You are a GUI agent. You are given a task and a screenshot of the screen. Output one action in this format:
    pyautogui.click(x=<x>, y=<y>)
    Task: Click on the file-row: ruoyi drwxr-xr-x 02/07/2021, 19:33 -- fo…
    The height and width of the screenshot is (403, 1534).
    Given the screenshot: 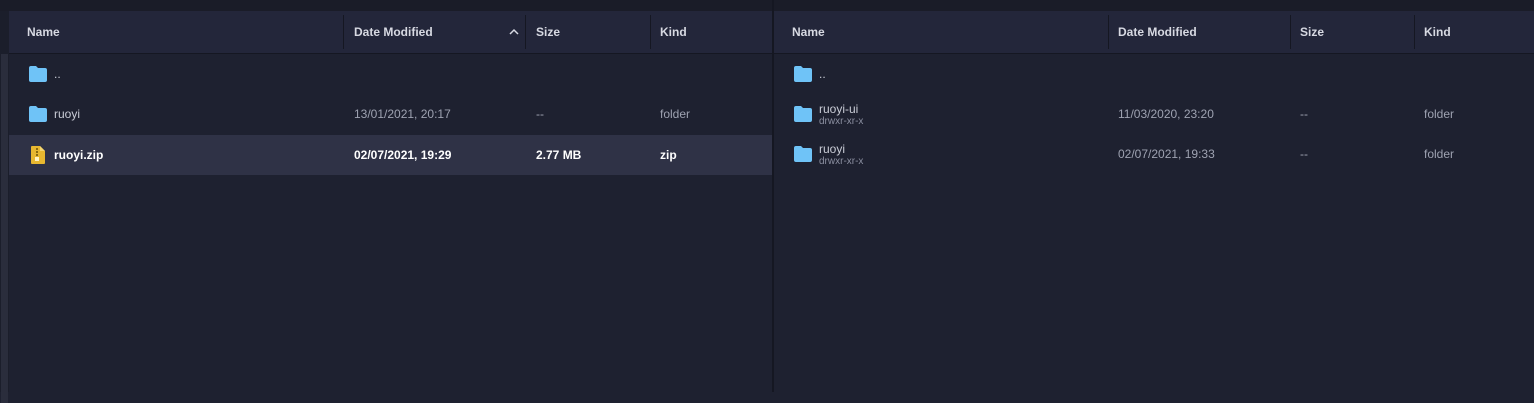 What is the action you would take?
    pyautogui.click(x=1154, y=154)
    